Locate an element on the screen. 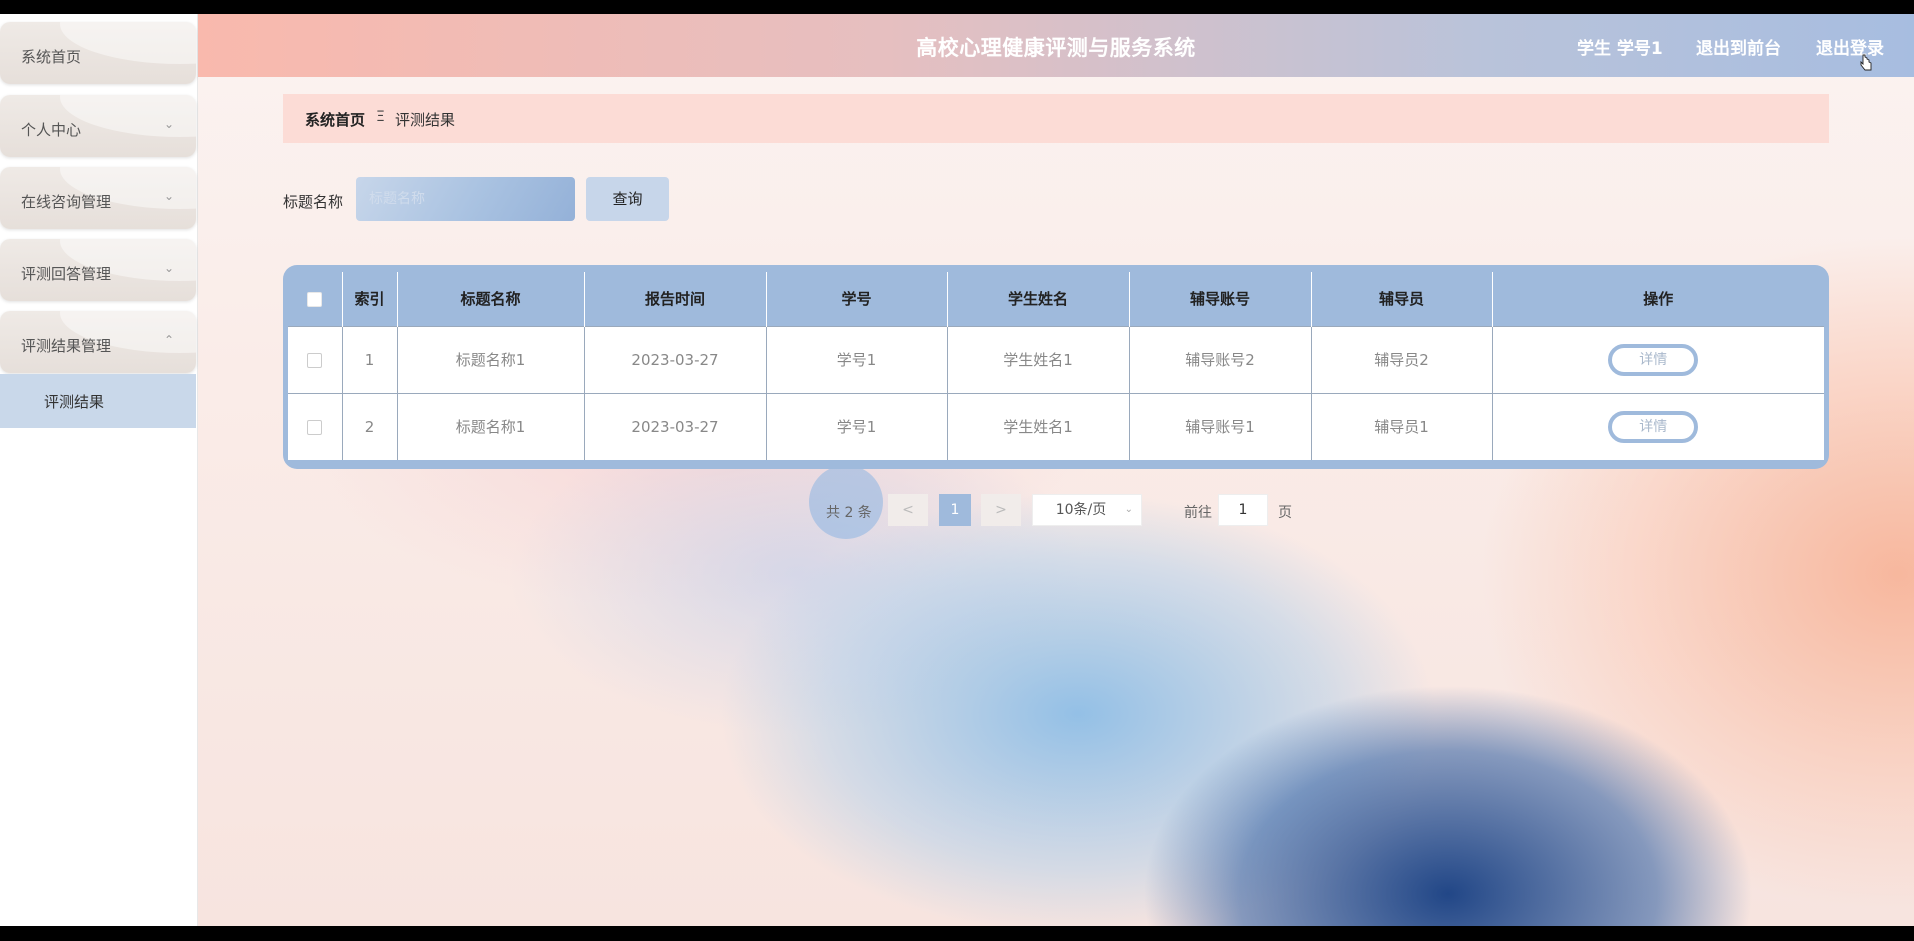 This screenshot has height=941, width=1914. sidebar-item-label: 个人中心 is located at coordinates (51, 130).